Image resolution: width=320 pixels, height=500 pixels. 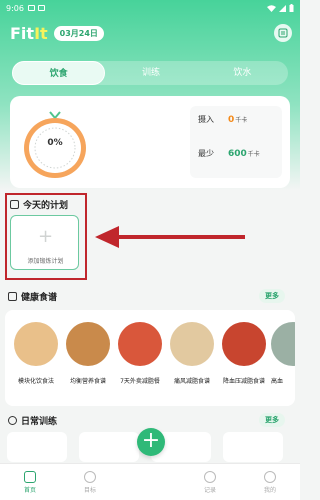 I want to click on intake-label: 摄入, so click(x=206, y=119).